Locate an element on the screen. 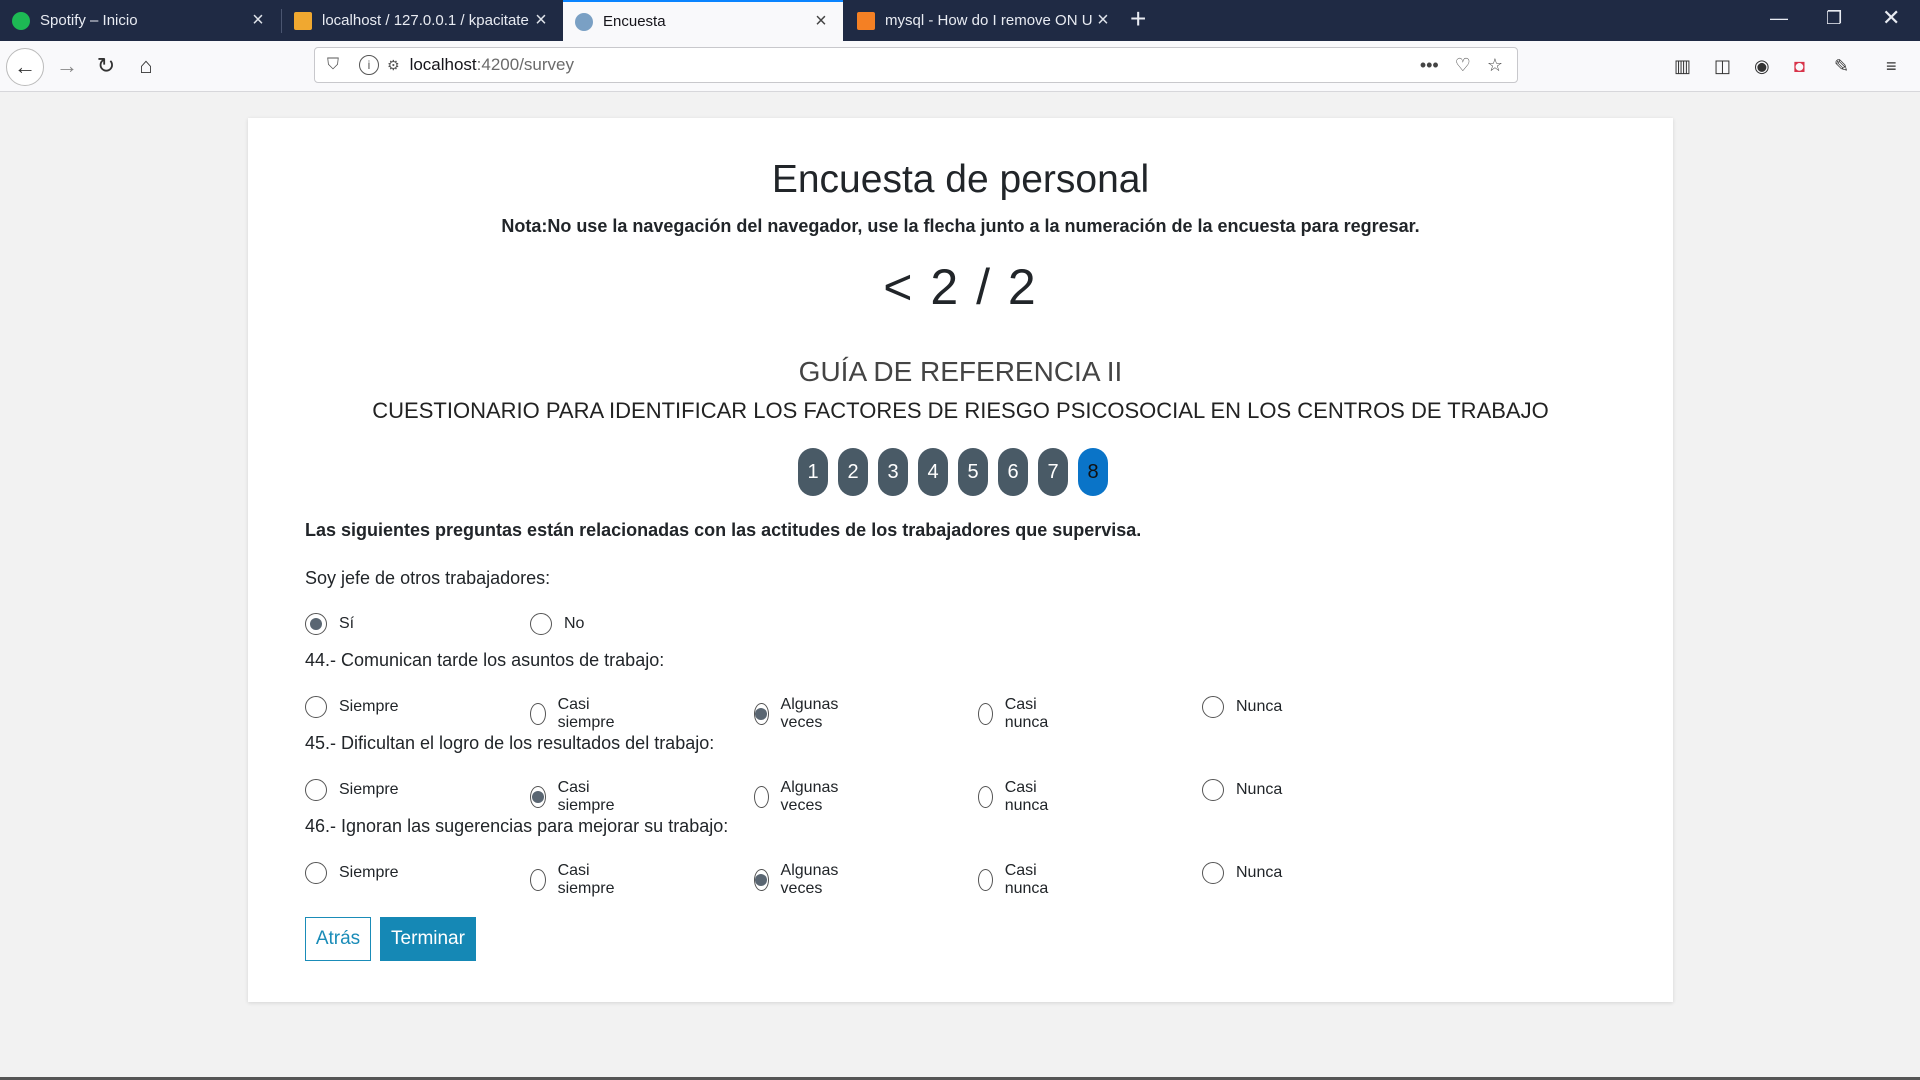 This screenshot has width=1920, height=1080. step-2: 2 is located at coordinates (853, 472).